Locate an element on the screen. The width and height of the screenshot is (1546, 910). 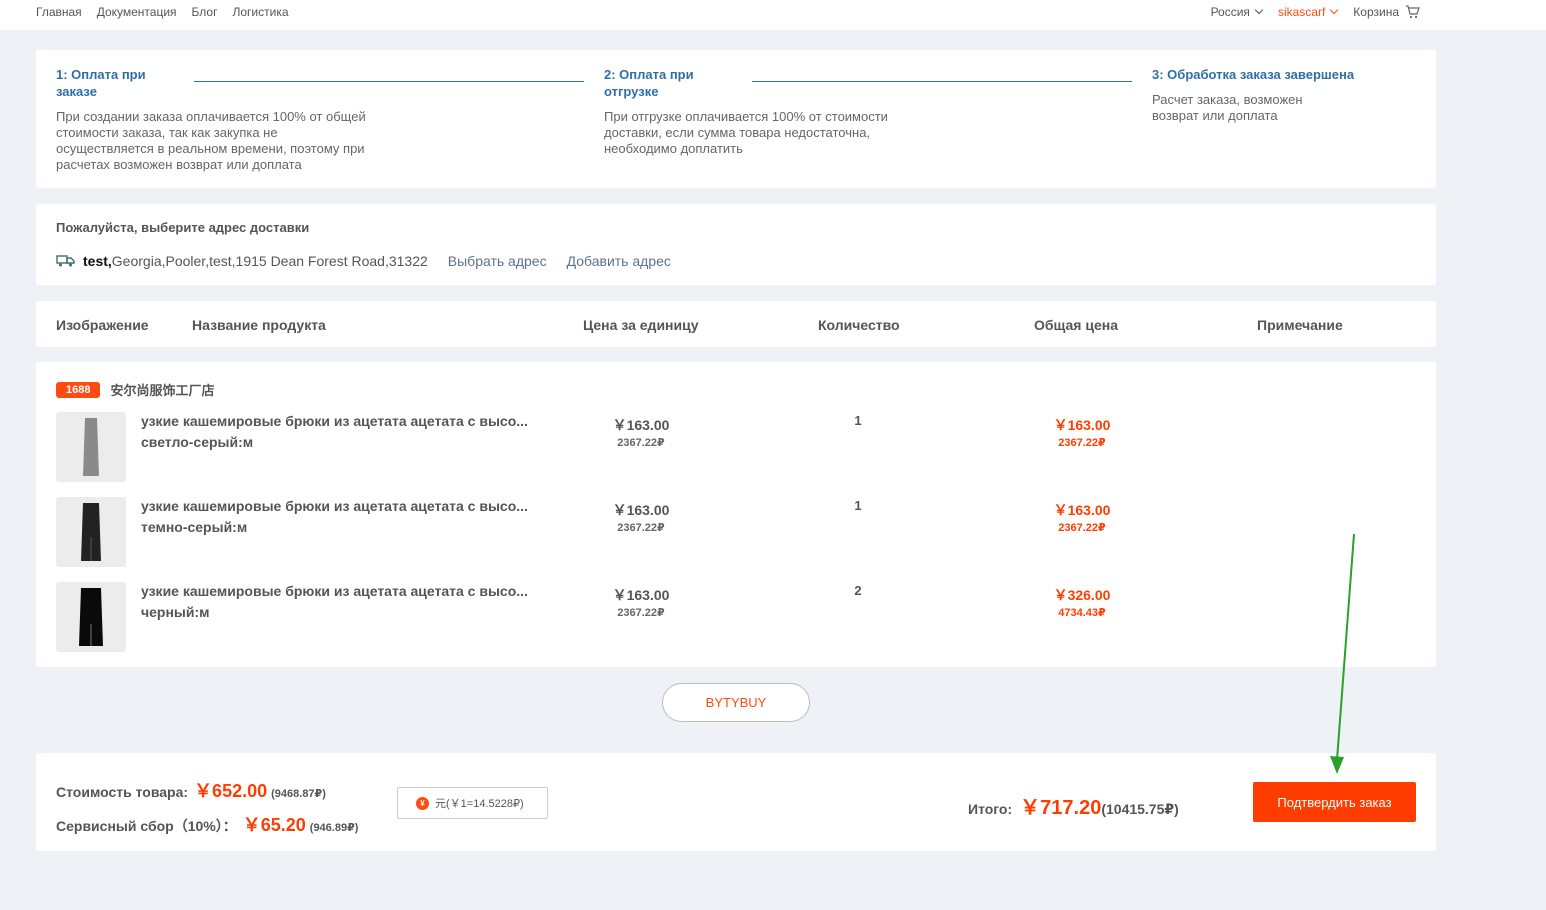
header-quantity: Количество is located at coordinates (859, 325).